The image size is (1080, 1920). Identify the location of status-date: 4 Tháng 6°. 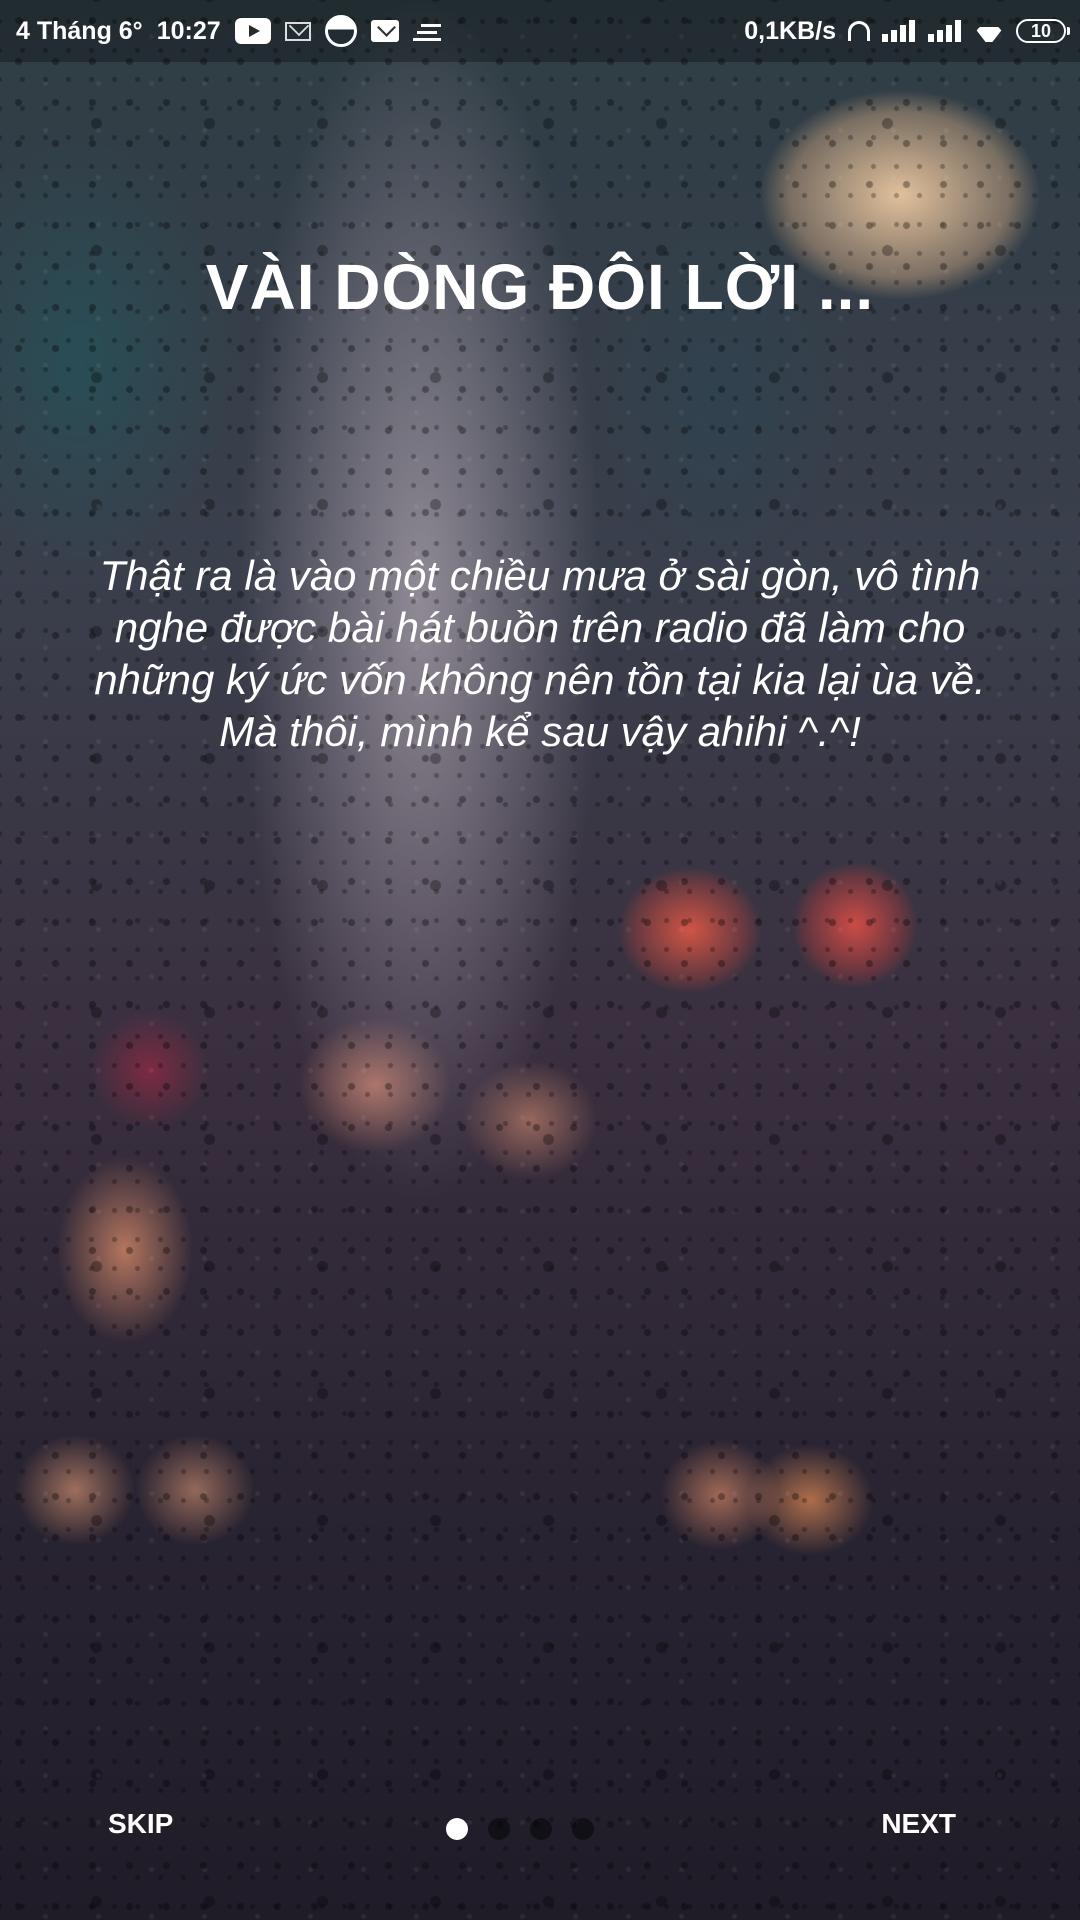
(79, 30).